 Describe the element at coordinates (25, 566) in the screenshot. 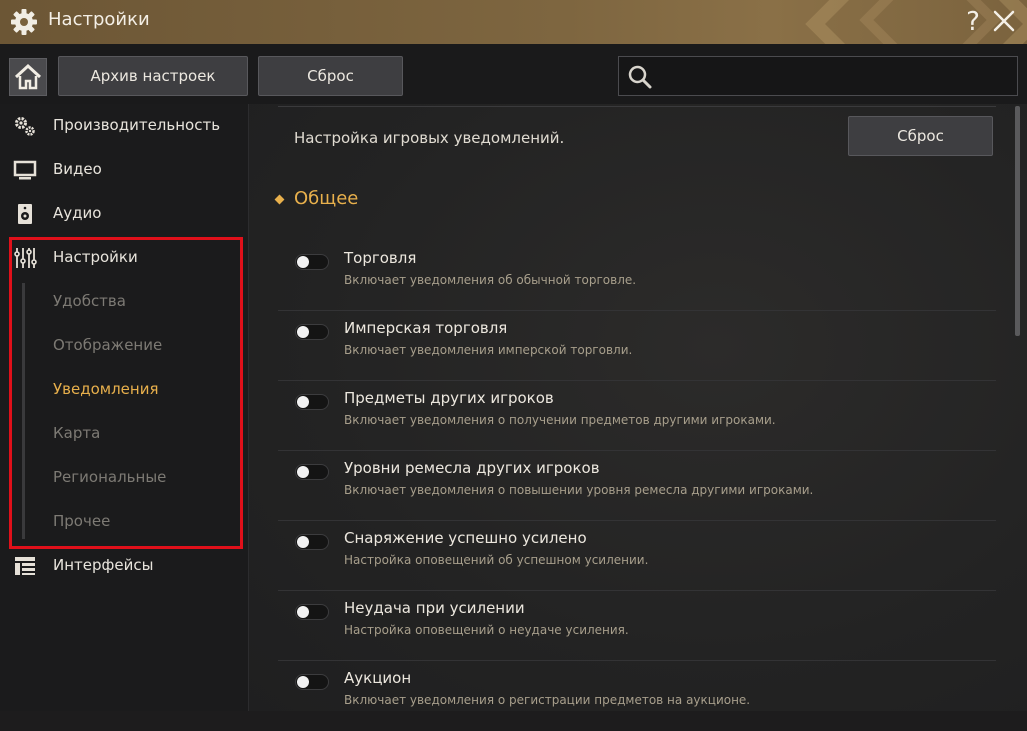

I see `interface-layout-icon` at that location.